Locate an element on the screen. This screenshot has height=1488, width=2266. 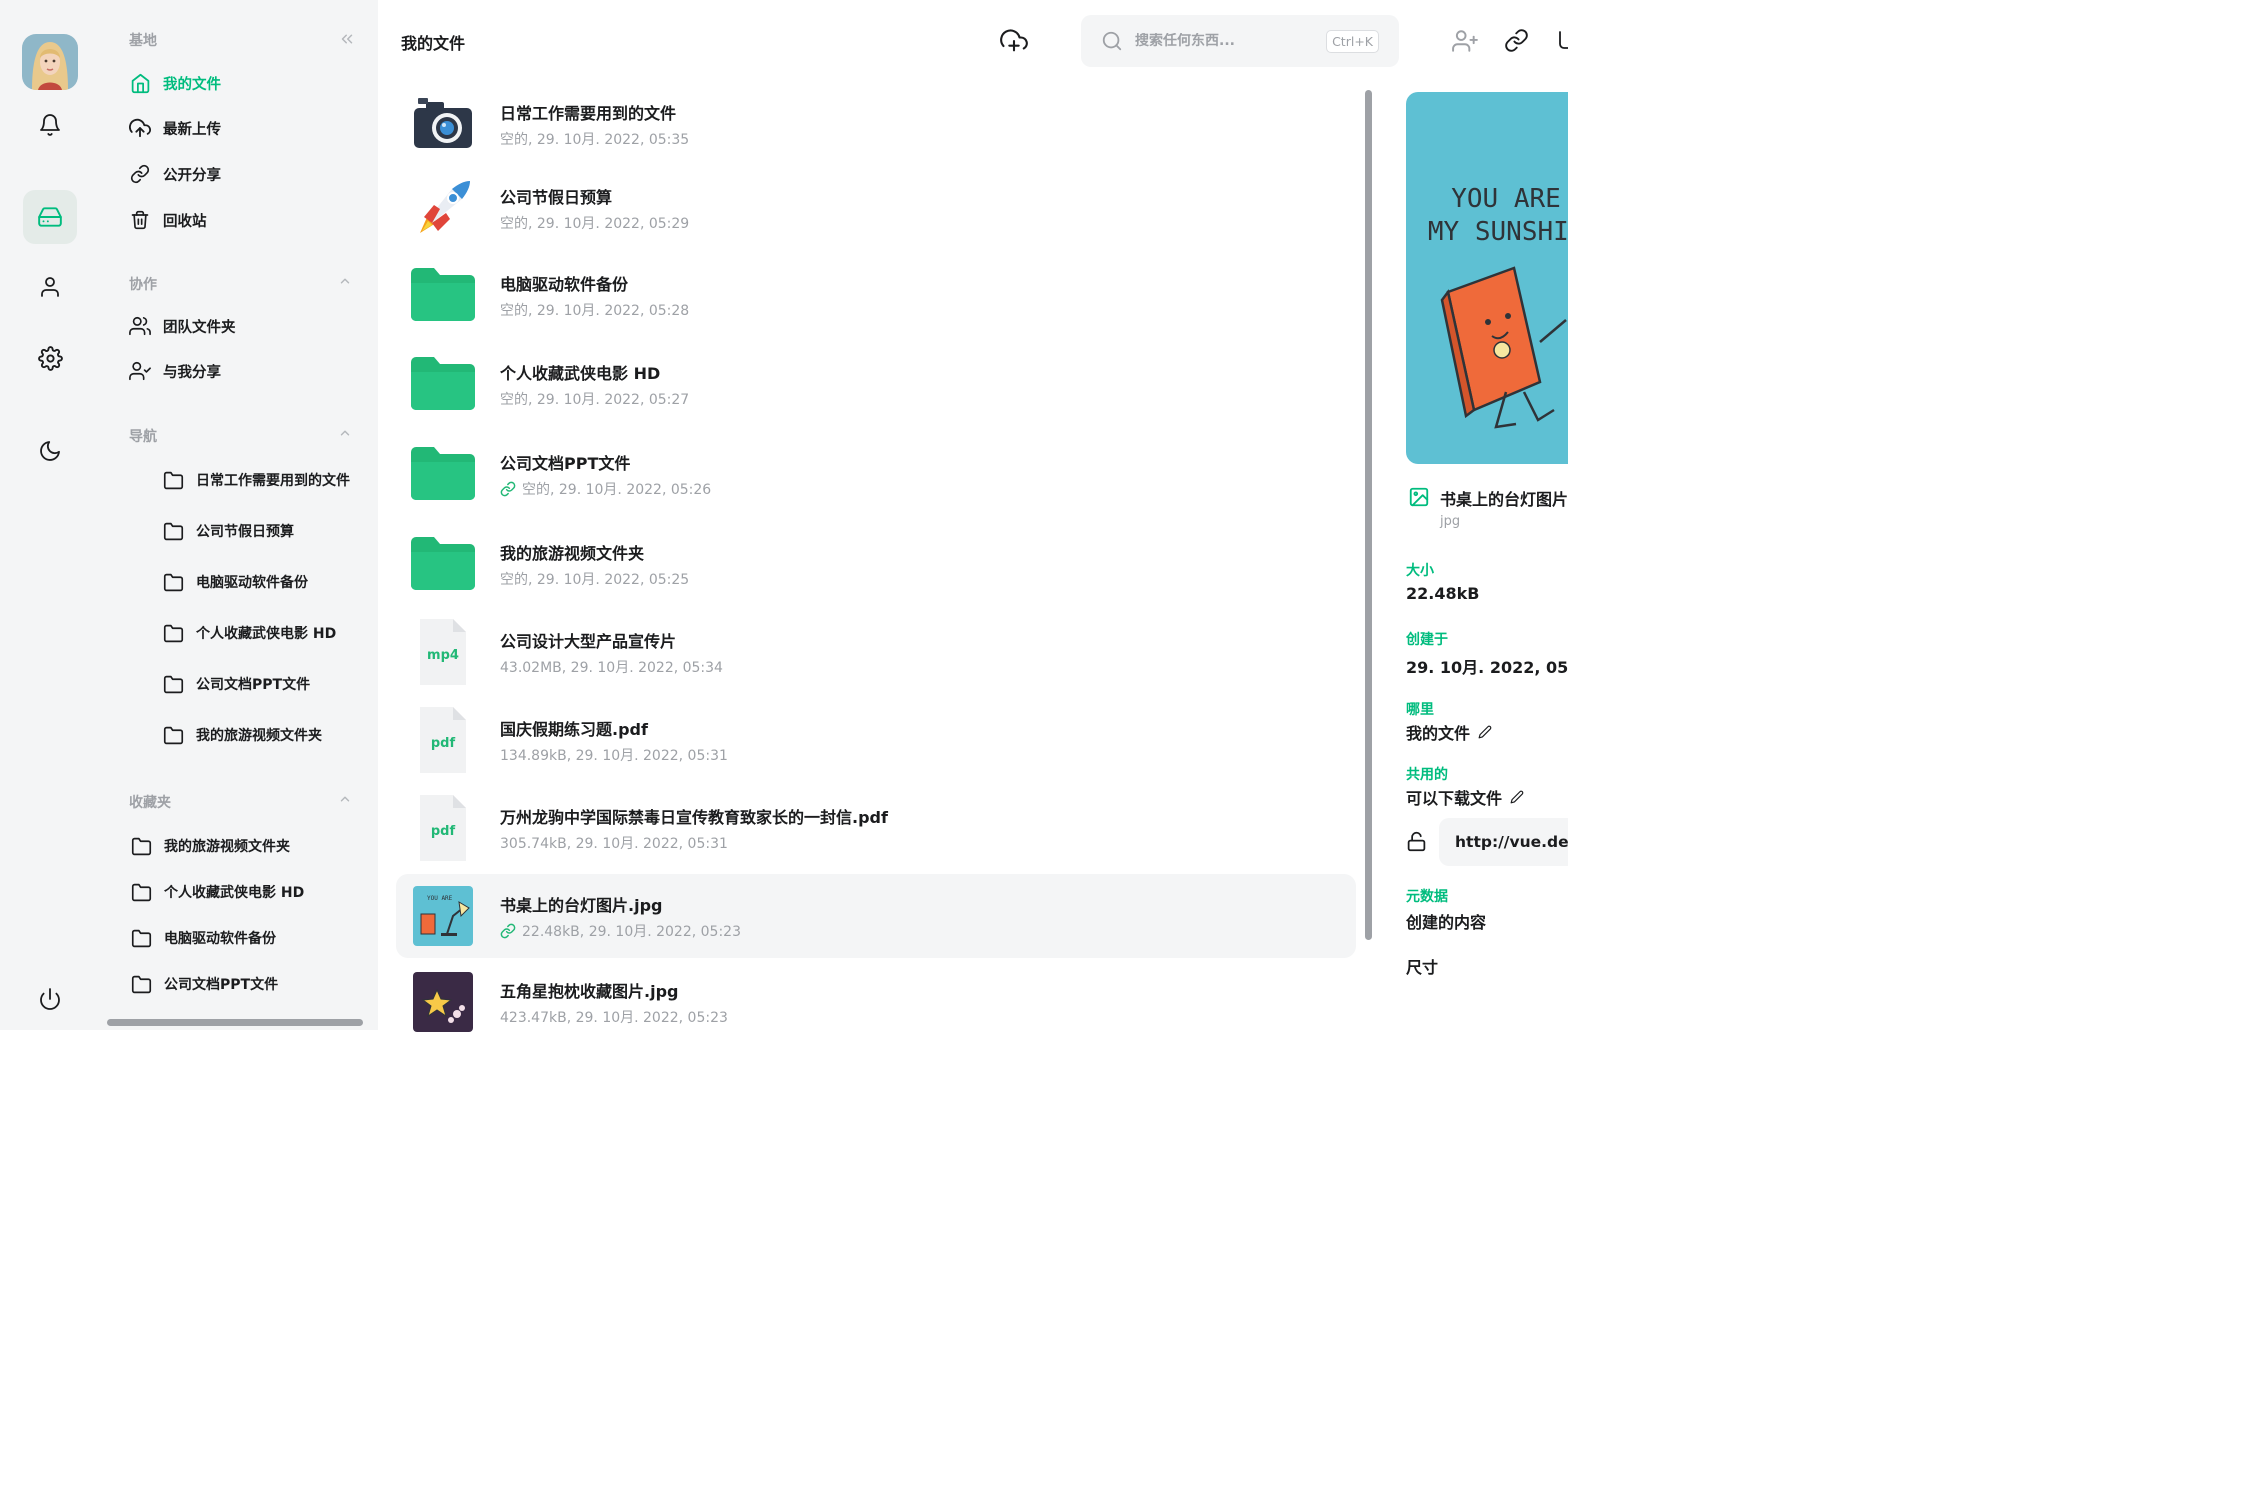
nav-folder-item-4: 公司文档PPT文件 is located at coordinates (236, 684).